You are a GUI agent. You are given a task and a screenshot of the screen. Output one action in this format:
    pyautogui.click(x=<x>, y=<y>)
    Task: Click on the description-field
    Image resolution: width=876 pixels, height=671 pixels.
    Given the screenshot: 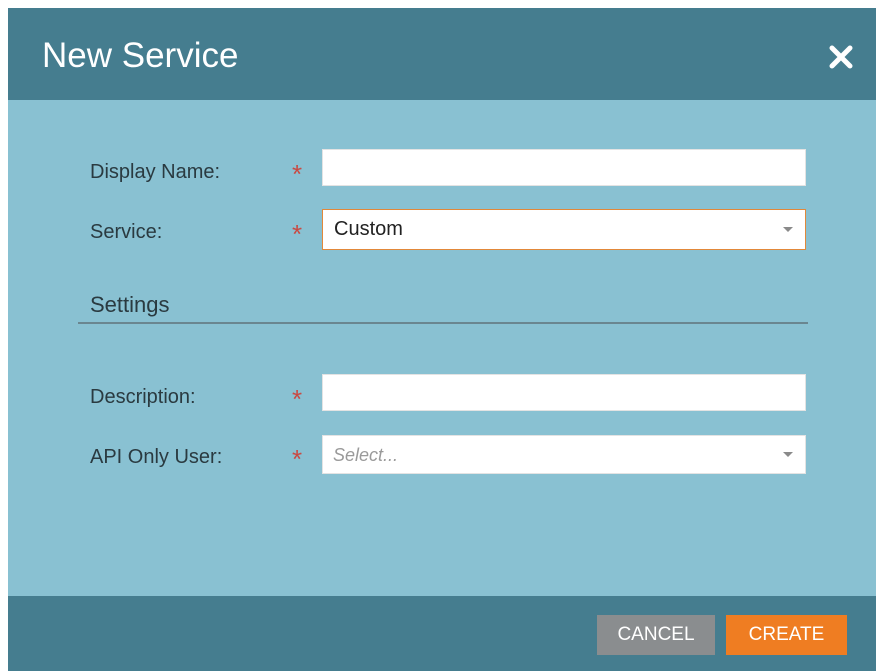 What is the action you would take?
    pyautogui.click(x=564, y=392)
    